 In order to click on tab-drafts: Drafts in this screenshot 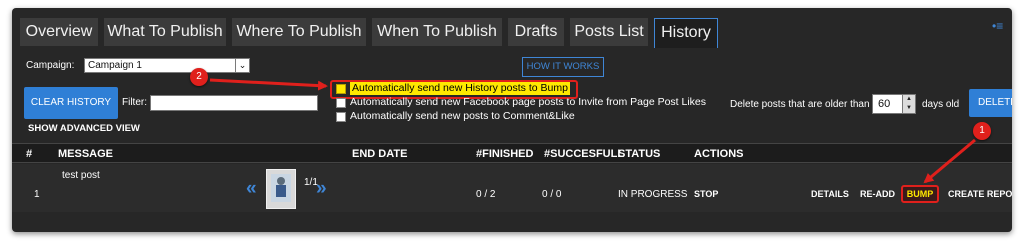, I will do `click(536, 32)`.